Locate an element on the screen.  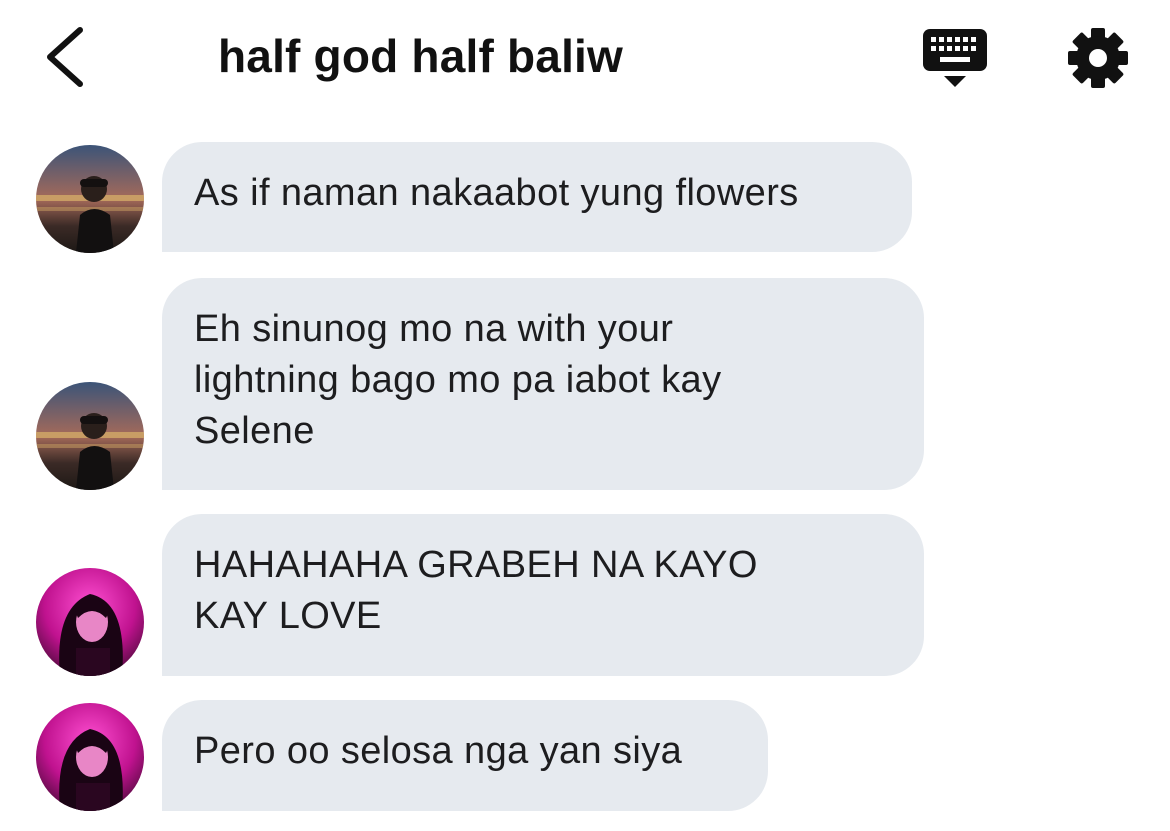
message-row: Pero oo selosa nga yan siya is located at coordinates (585, 755).